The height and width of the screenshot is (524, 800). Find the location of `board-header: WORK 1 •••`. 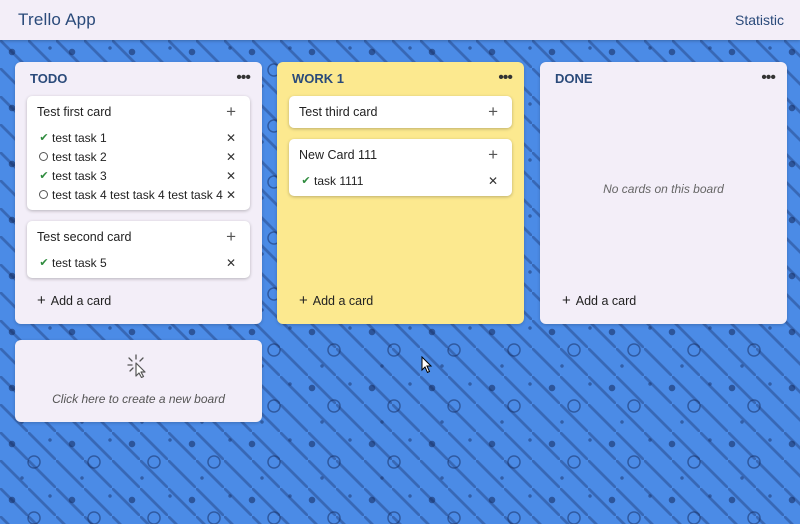

board-header: WORK 1 ••• is located at coordinates (400, 78).